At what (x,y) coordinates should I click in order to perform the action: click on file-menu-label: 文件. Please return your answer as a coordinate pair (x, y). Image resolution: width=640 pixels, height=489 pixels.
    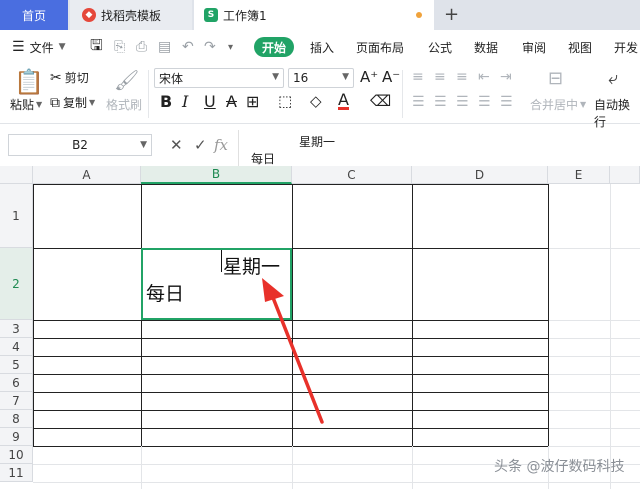
    Looking at the image, I should click on (41, 47).